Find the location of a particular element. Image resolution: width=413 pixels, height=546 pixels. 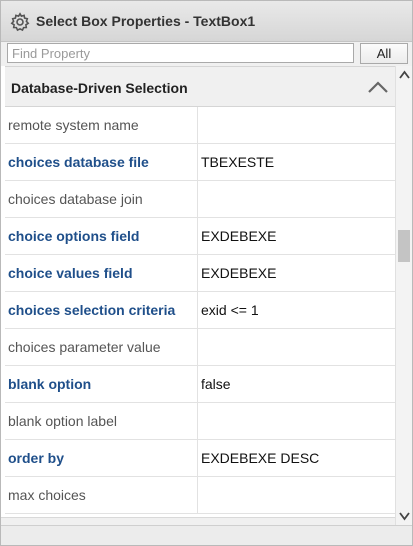

property-value: exid <= 1 is located at coordinates (296, 310).